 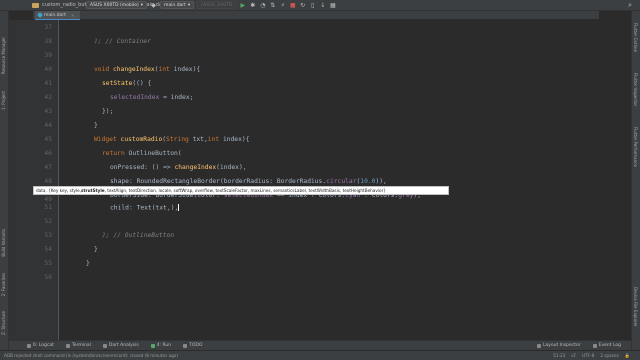 I want to click on code-line: setState(() {, so click(x=127, y=83).